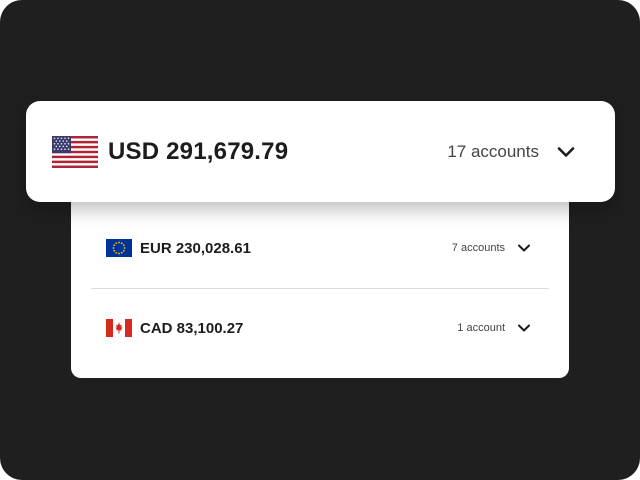 Image resolution: width=640 pixels, height=480 pixels. What do you see at coordinates (318, 248) in the screenshot?
I see `balance-row-eur: EUR 230,028.61 7 accounts` at bounding box center [318, 248].